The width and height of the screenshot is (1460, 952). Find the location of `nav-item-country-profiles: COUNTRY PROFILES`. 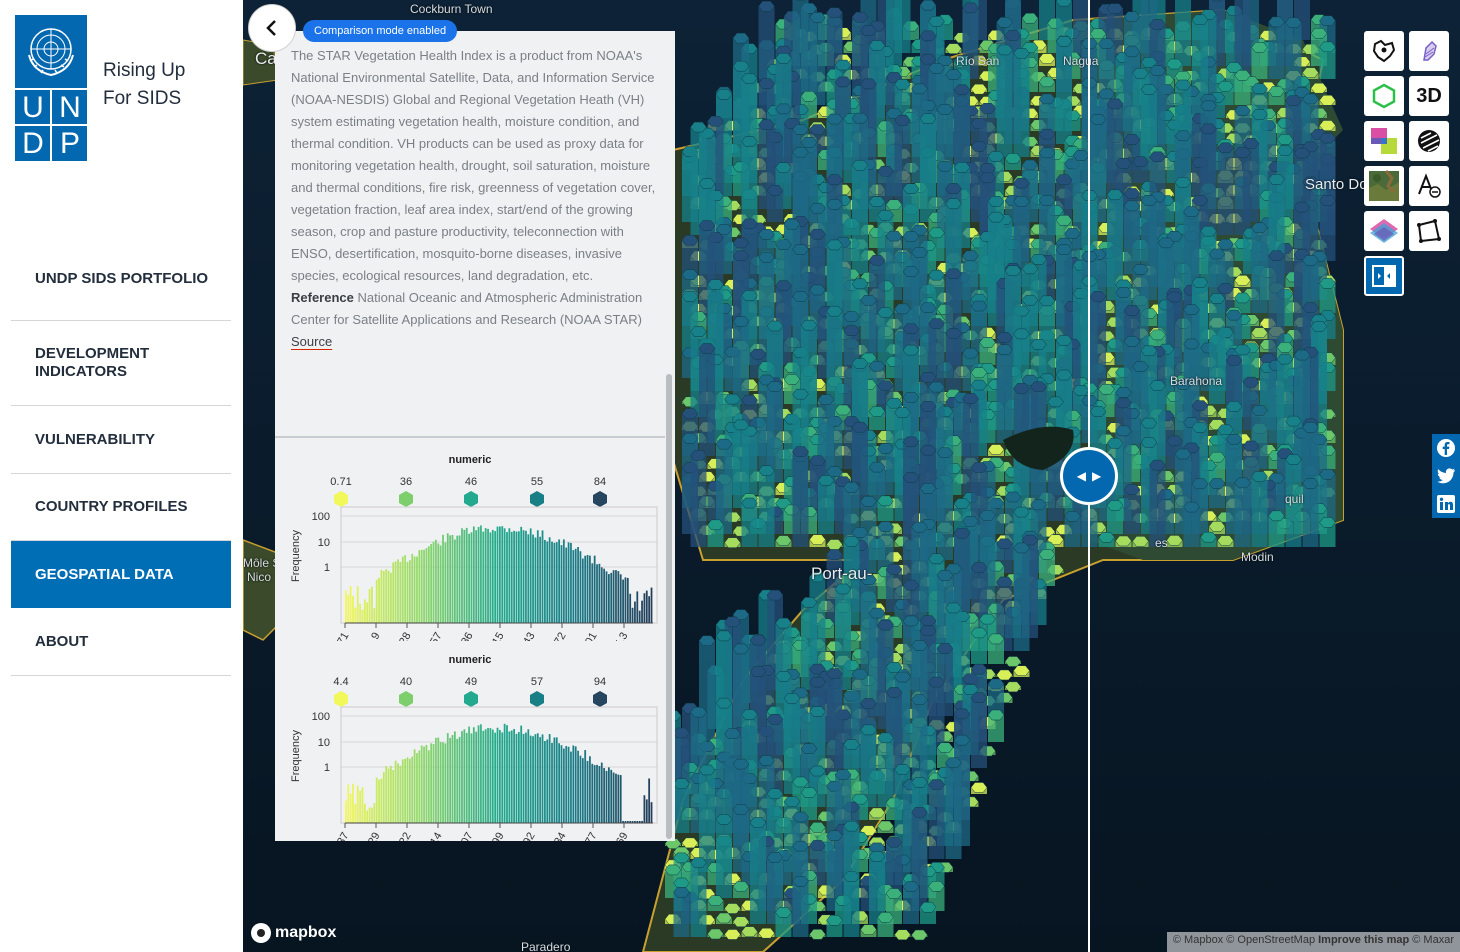

nav-item-country-profiles: COUNTRY PROFILES is located at coordinates (121, 507).